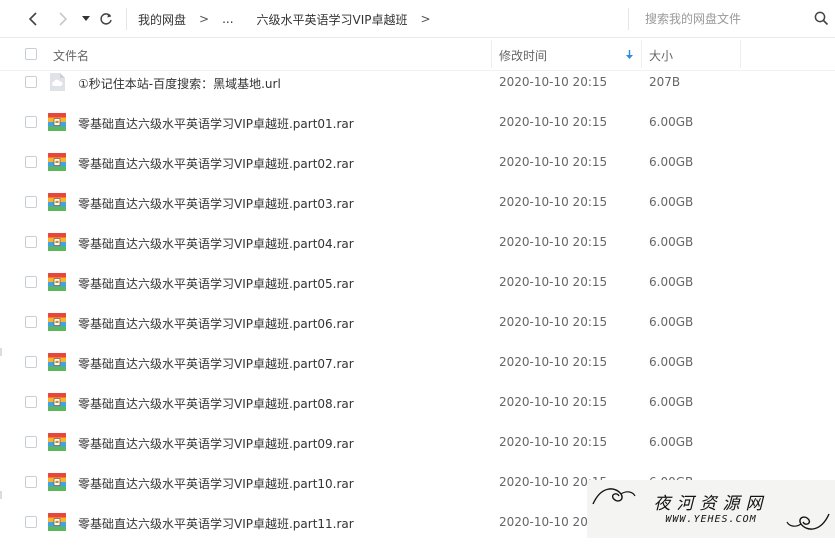 This screenshot has height=551, width=835. Describe the element at coordinates (216, 443) in the screenshot. I see `file-name: 零基础直达六级水平英语学习VIP卓越班.part09.rar` at that location.